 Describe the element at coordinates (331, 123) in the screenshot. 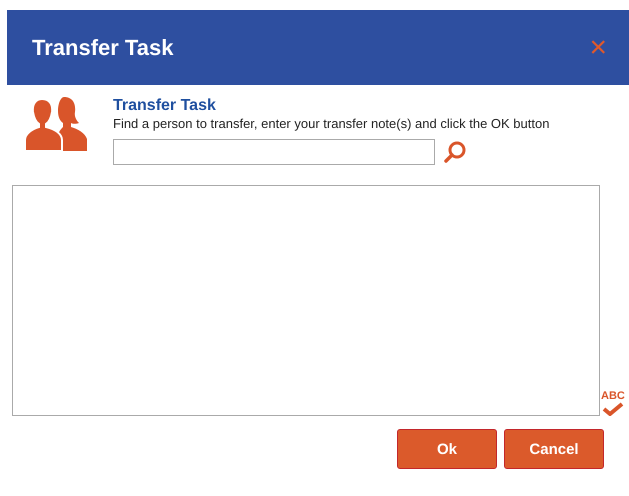

I see `instructions-text: Find a person to transfer, enter your transfer note(s) and click the OK button` at that location.